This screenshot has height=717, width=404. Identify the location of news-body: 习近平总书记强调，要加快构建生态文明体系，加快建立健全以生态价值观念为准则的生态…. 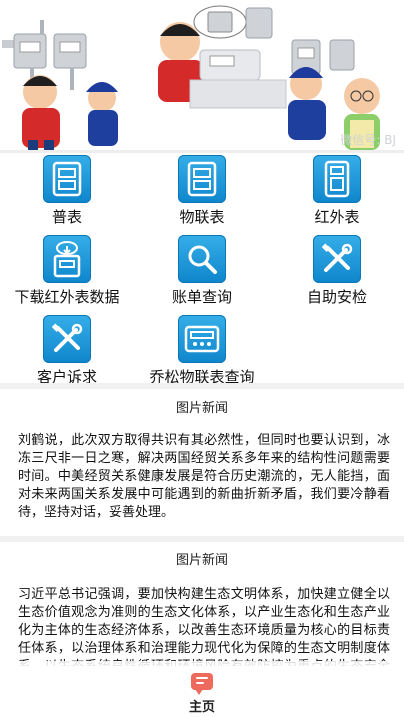
(204, 626).